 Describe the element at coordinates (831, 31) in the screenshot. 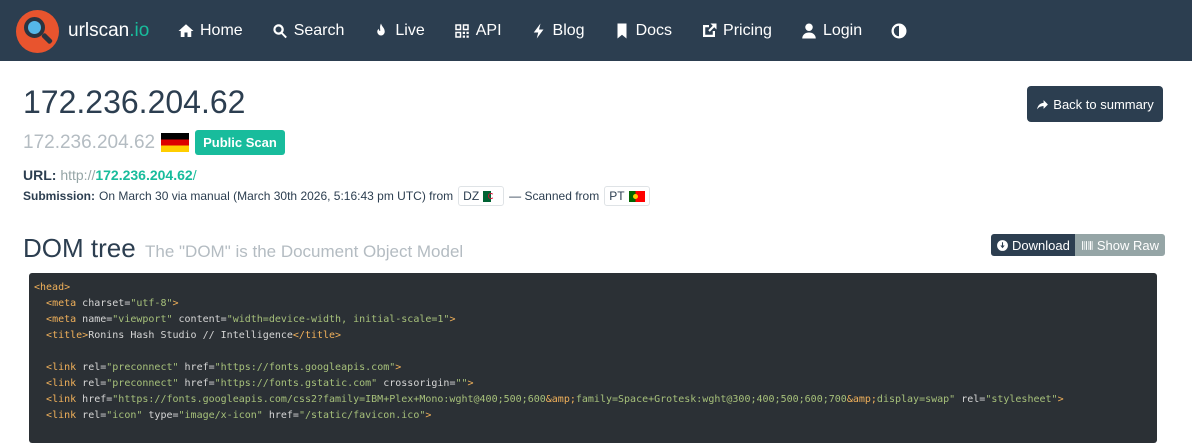

I see `nav-login: Login` at that location.